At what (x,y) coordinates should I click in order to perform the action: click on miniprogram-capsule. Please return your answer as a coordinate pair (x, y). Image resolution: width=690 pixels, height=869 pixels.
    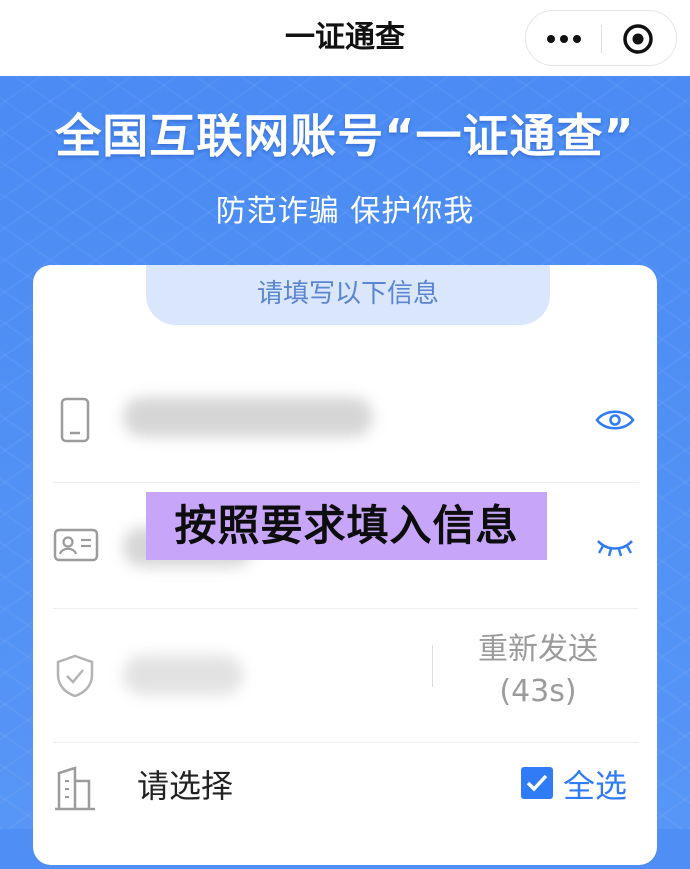
    Looking at the image, I should click on (601, 38).